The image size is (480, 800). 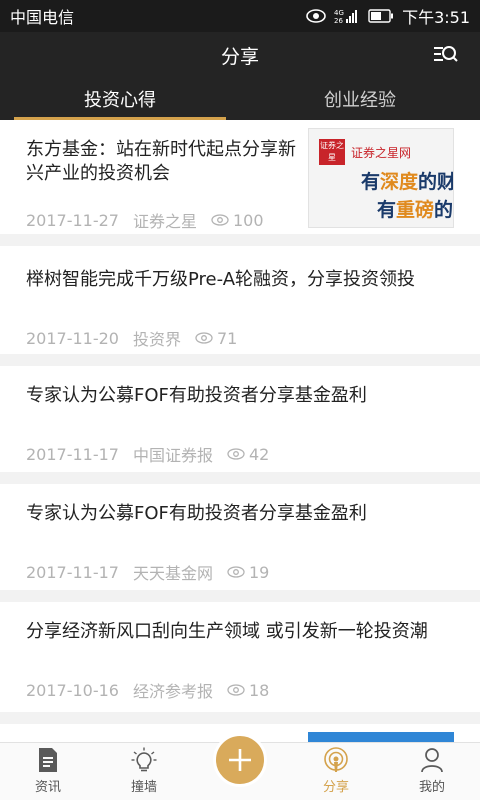 I want to click on view-count: 71, so click(x=227, y=338).